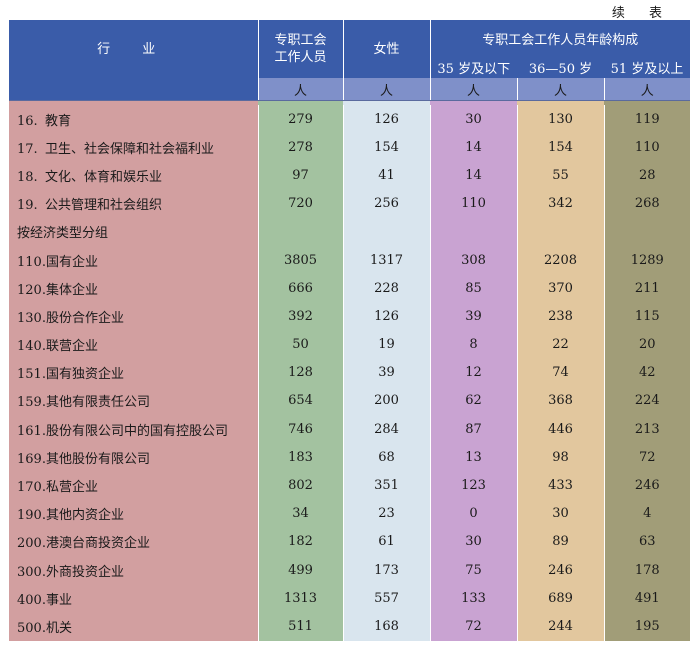 The height and width of the screenshot is (650, 700). I want to click on female-count: 23, so click(386, 513).